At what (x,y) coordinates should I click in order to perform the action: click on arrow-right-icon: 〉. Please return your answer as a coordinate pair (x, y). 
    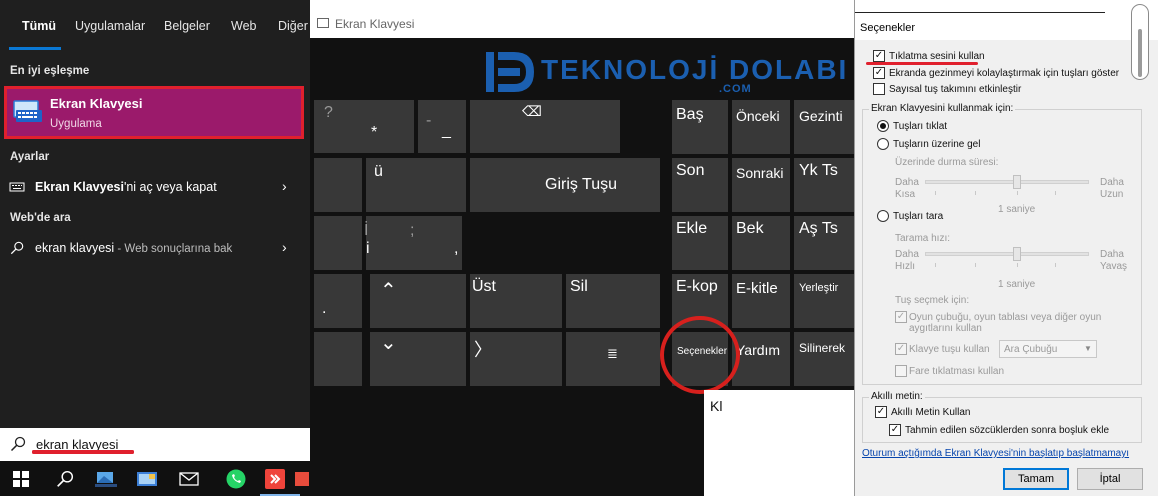
    Looking at the image, I should click on (483, 350).